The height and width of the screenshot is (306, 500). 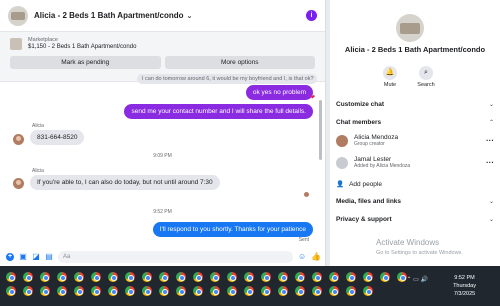 I want to click on taskbar-clock: 9:52 PM Thursday 7/3/2025, so click(x=464, y=286).